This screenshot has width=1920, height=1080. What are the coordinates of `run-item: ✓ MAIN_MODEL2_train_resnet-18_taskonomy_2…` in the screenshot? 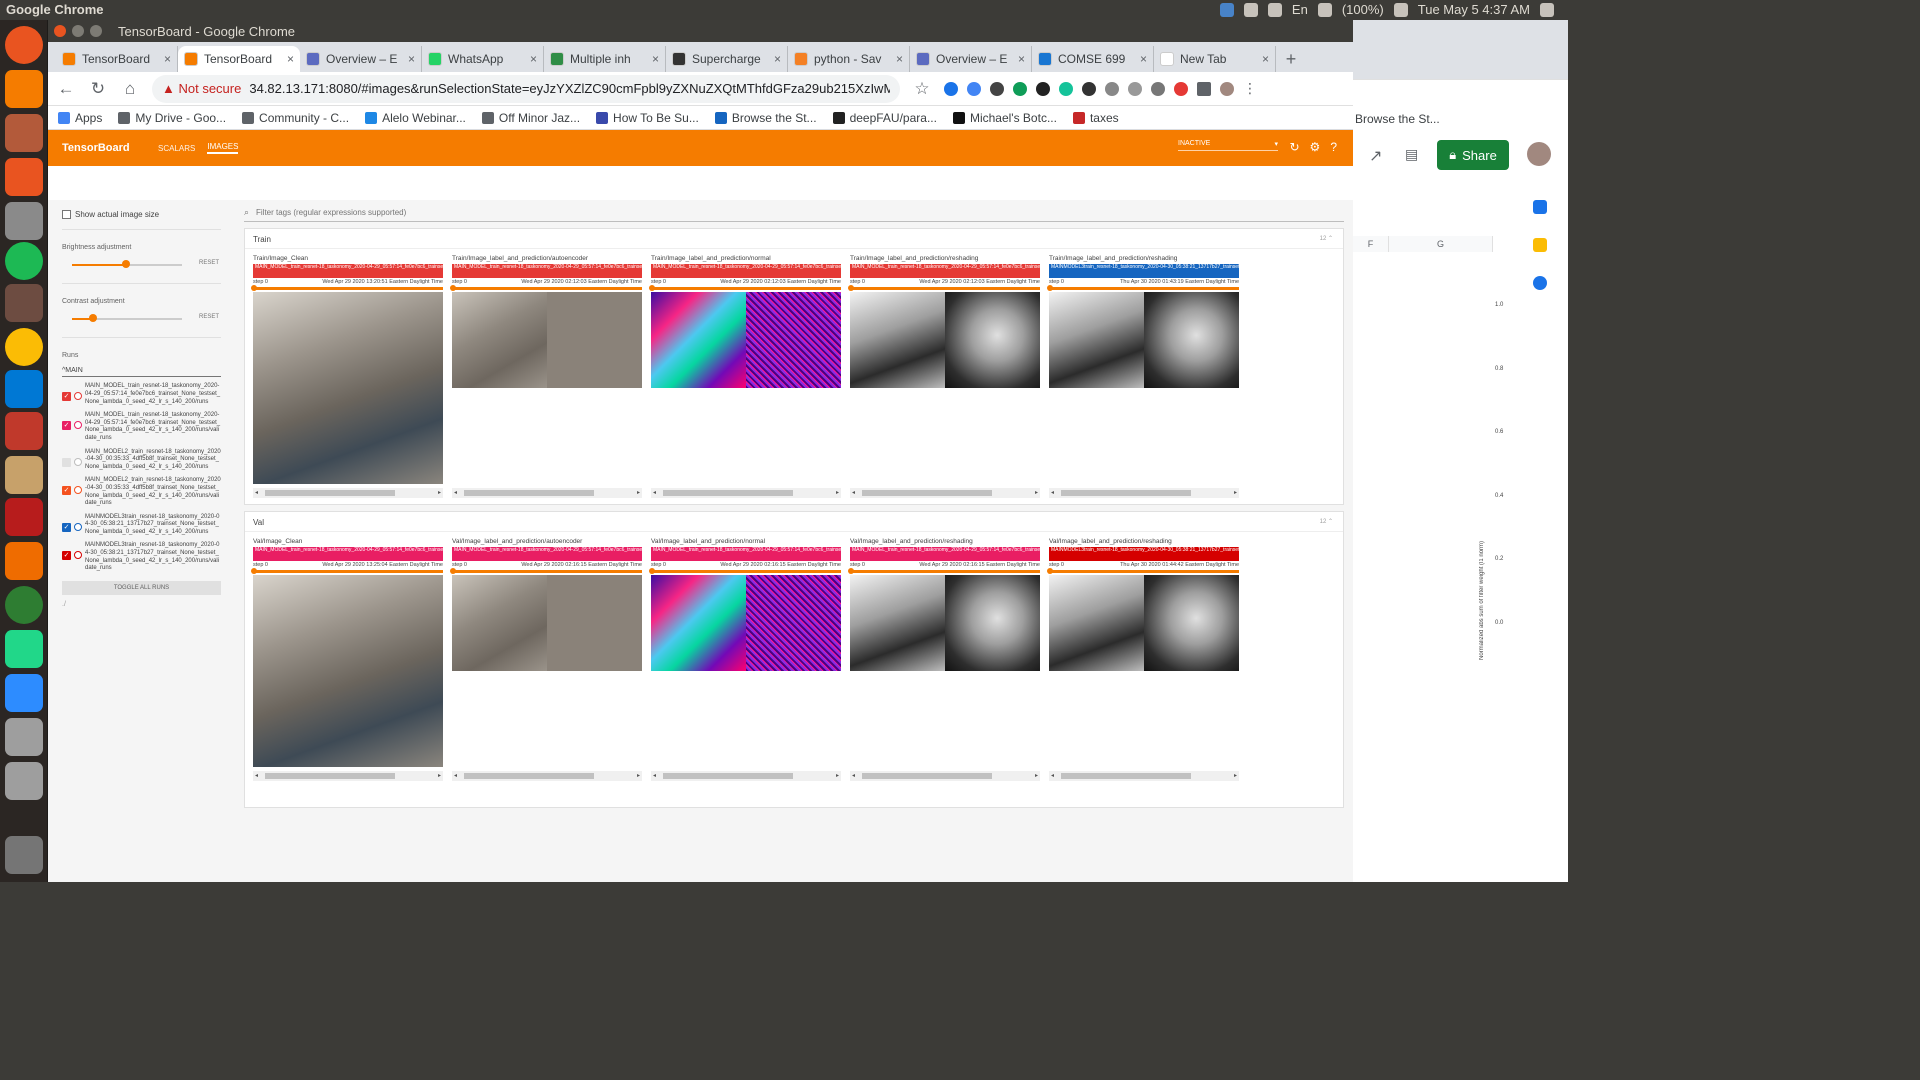 It's located at (141, 492).